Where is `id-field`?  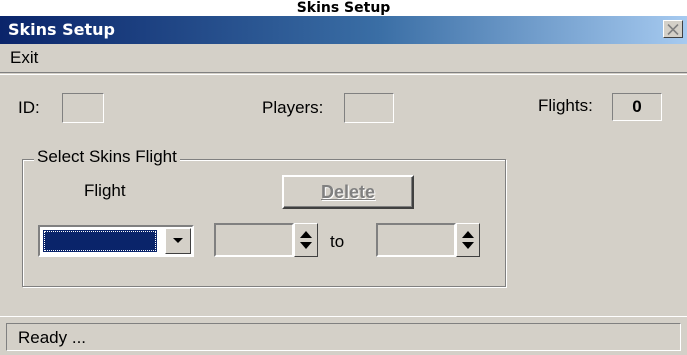
id-field is located at coordinates (83, 108).